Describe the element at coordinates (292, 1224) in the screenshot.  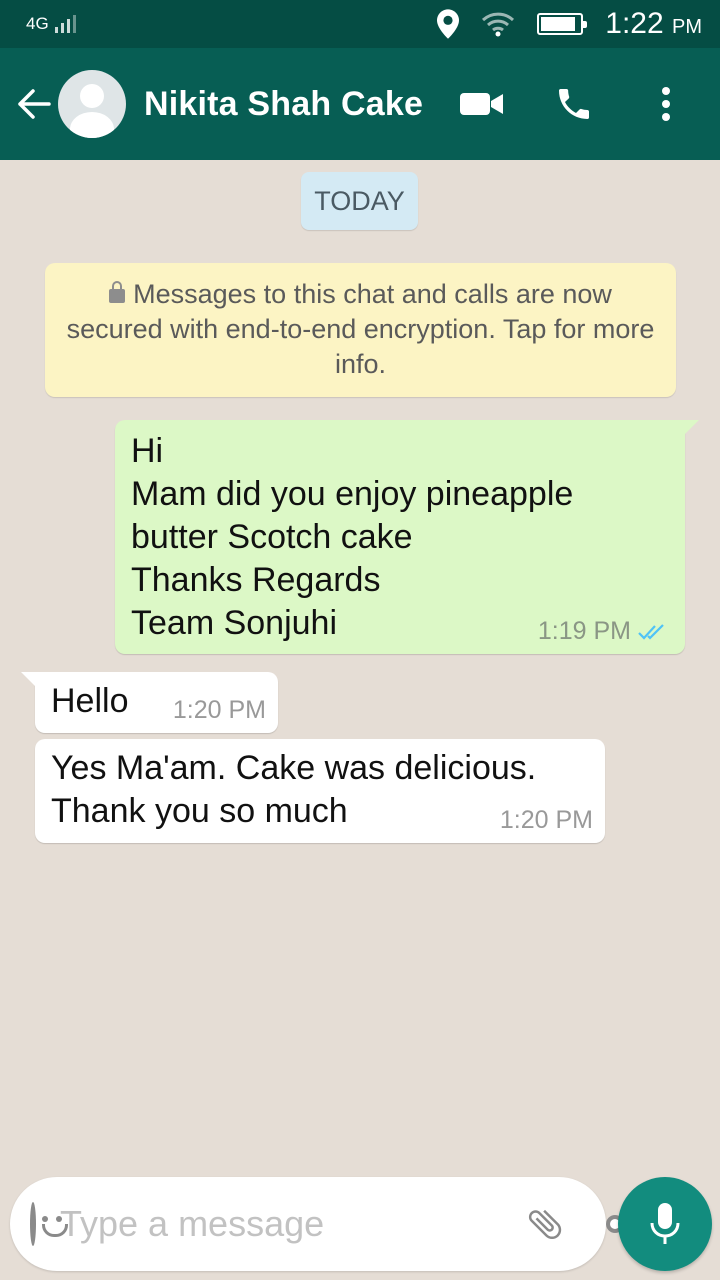
I see `message-input` at that location.